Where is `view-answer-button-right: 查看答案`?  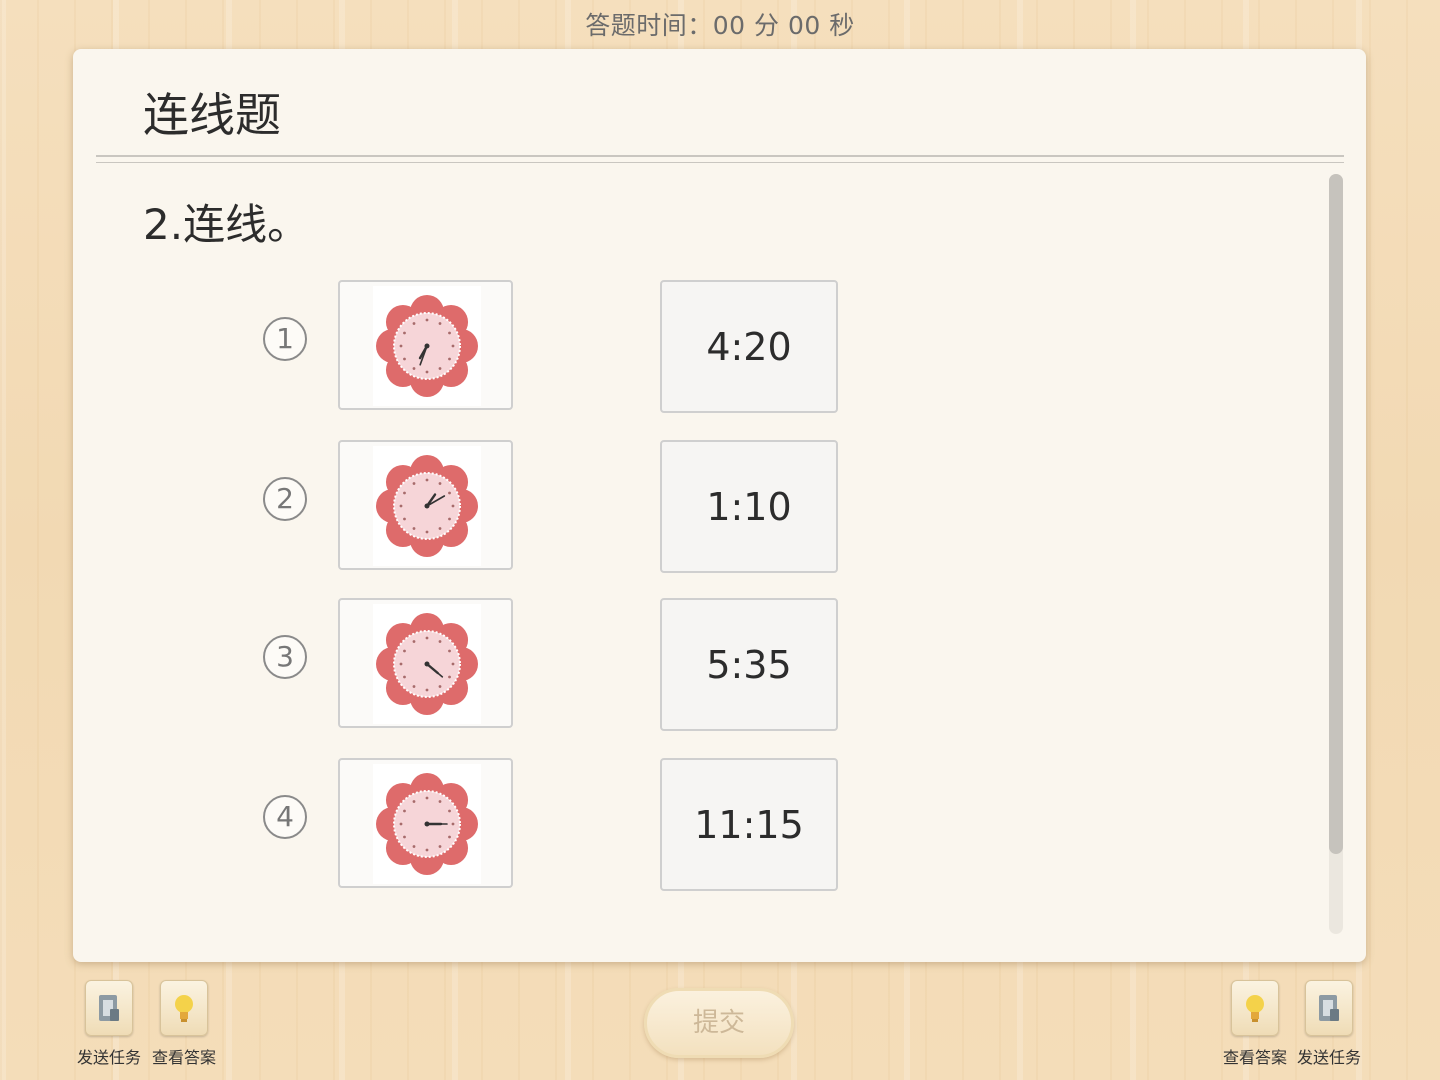
view-answer-button-right: 查看答案 is located at coordinates (1255, 1024).